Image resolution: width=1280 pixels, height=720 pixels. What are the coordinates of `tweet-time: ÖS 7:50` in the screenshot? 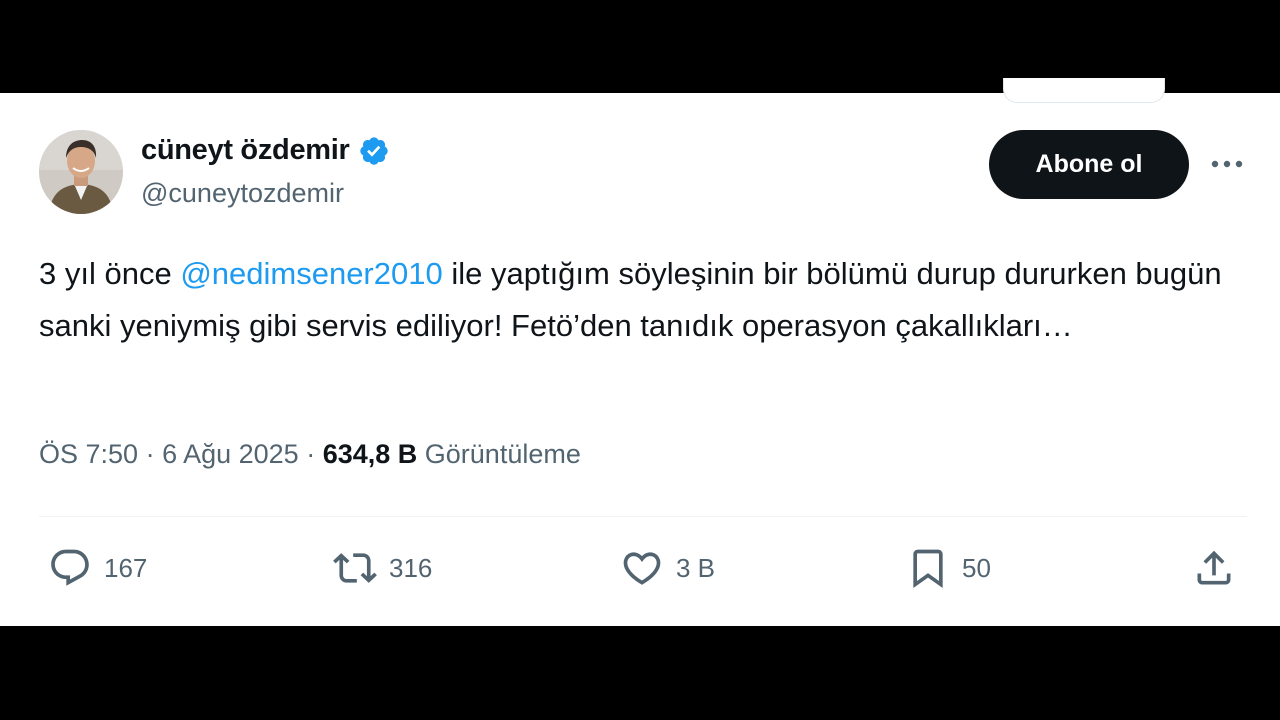 It's located at (88, 454).